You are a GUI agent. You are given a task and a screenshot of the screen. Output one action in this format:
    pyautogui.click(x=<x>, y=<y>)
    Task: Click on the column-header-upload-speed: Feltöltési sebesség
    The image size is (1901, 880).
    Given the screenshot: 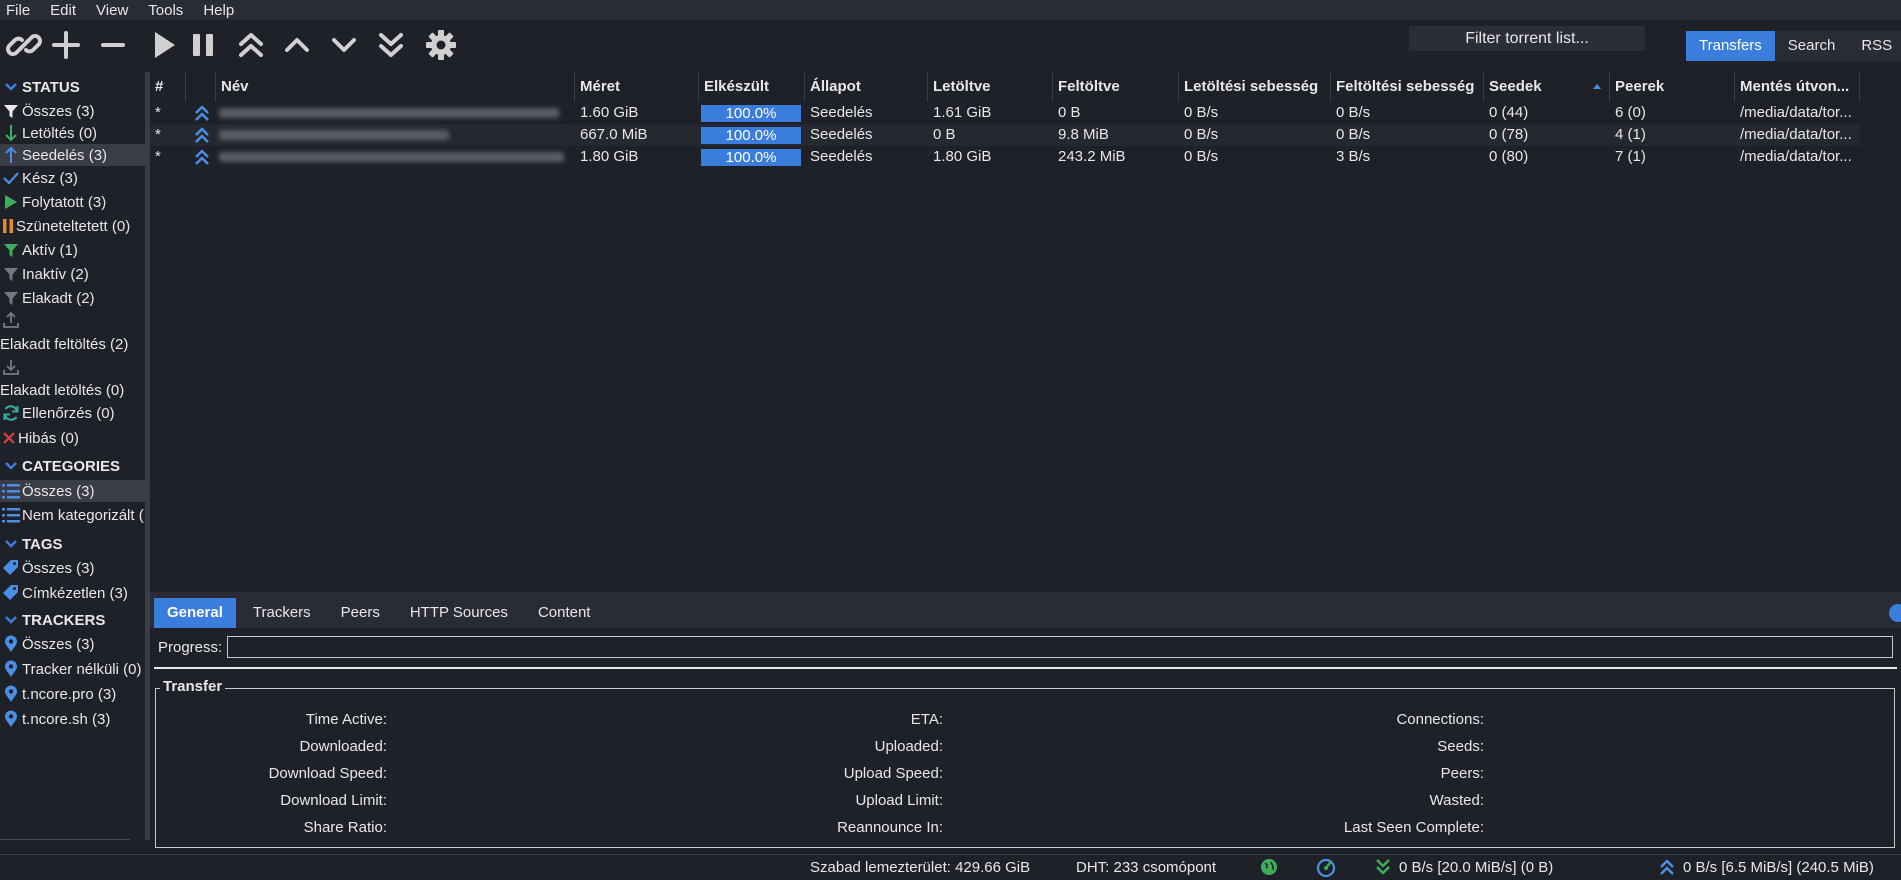 What is the action you would take?
    pyautogui.click(x=1407, y=87)
    